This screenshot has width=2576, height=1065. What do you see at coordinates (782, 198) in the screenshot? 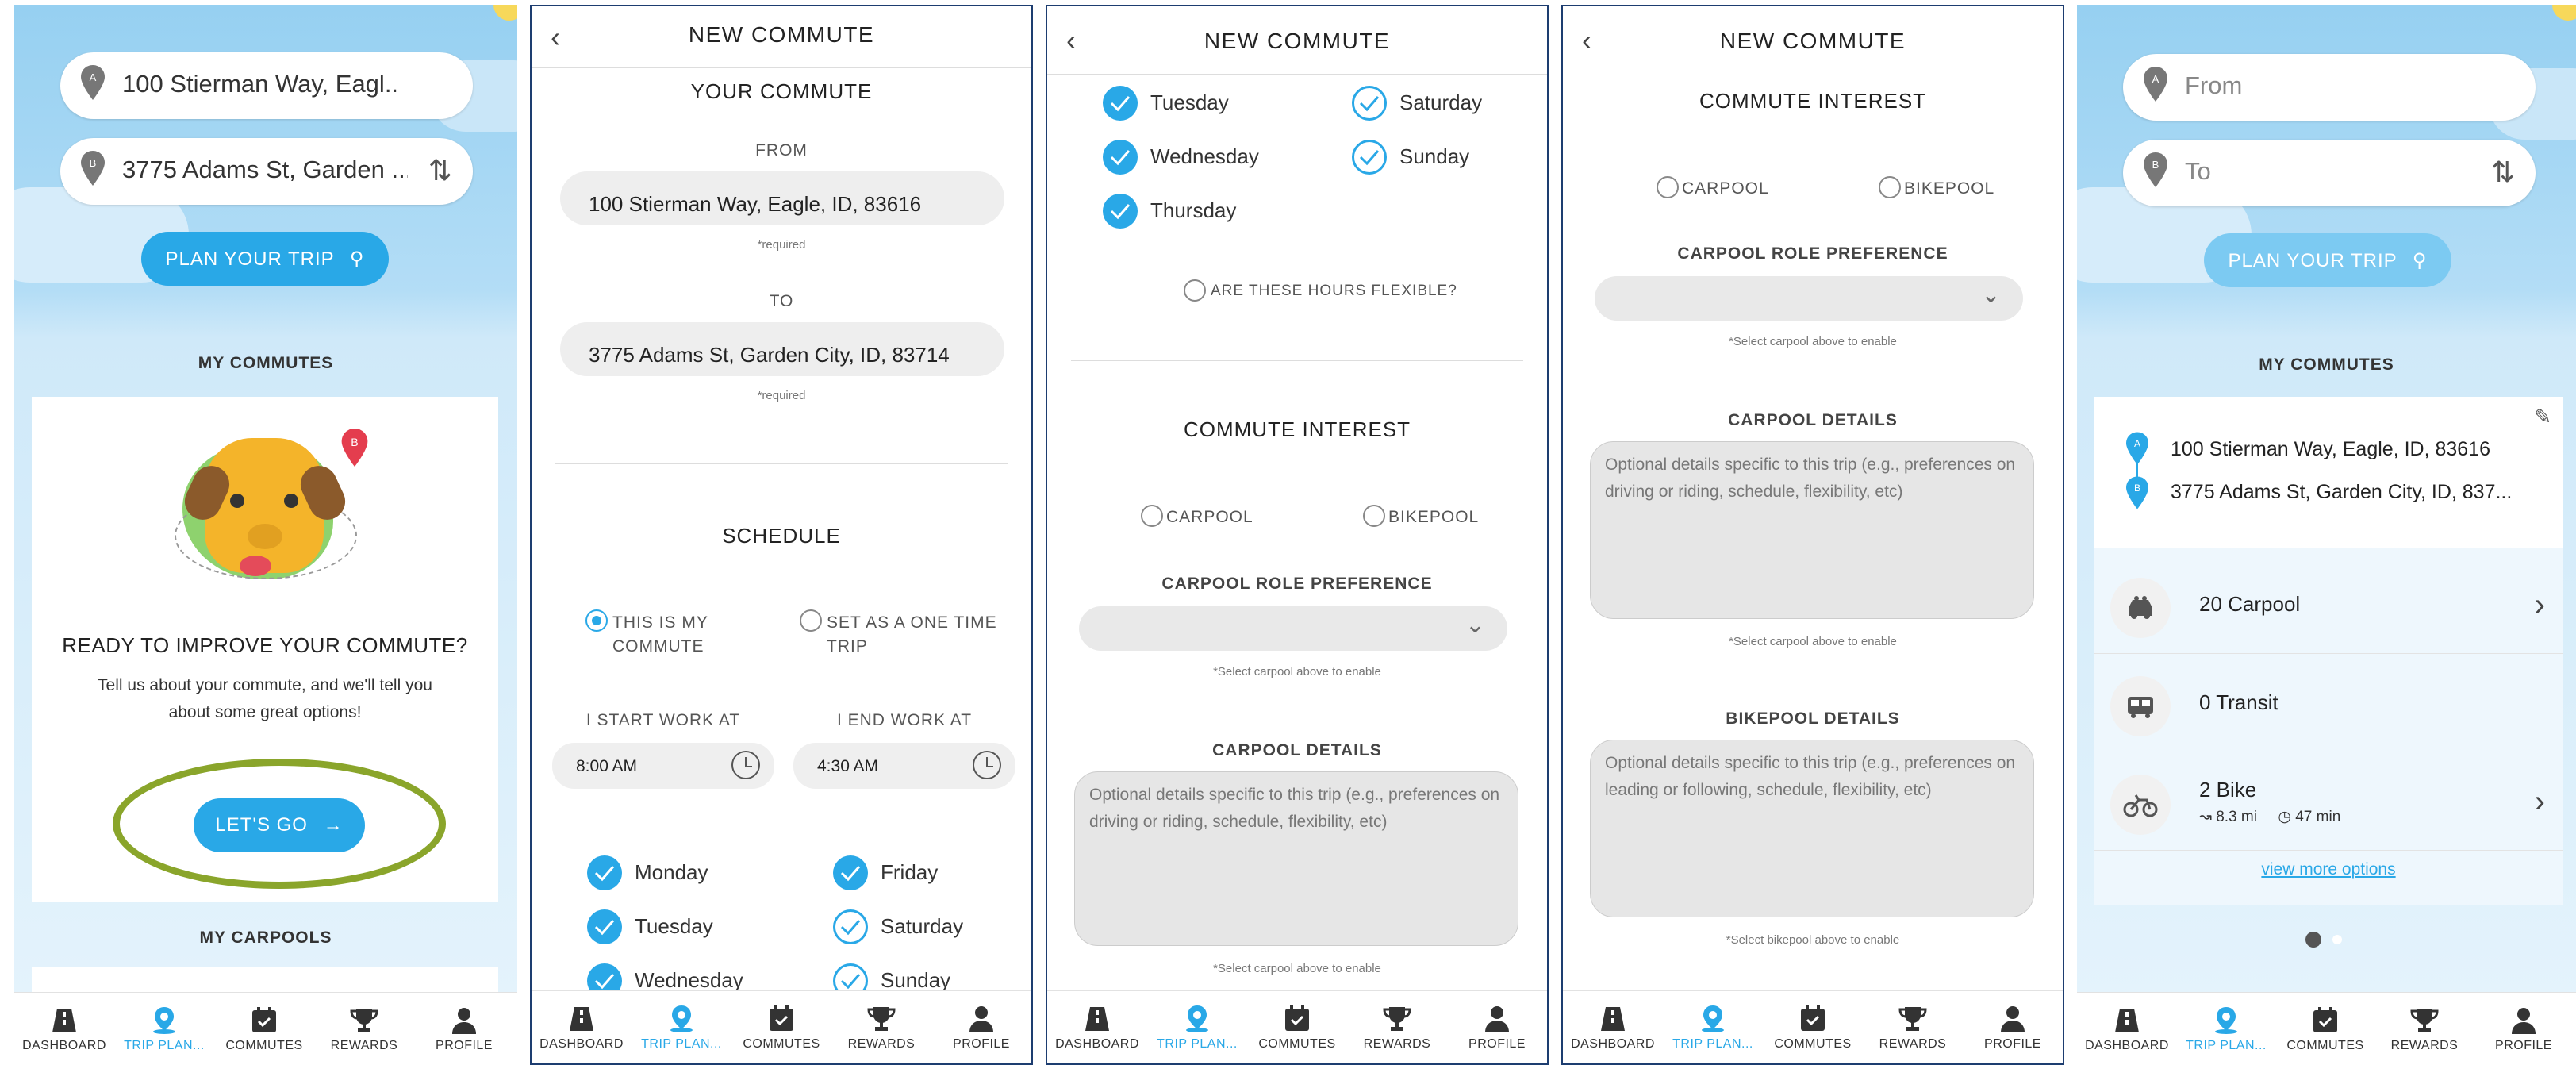
I see `from-field: 100 Stierman Way, Eagle, ID, 83616` at bounding box center [782, 198].